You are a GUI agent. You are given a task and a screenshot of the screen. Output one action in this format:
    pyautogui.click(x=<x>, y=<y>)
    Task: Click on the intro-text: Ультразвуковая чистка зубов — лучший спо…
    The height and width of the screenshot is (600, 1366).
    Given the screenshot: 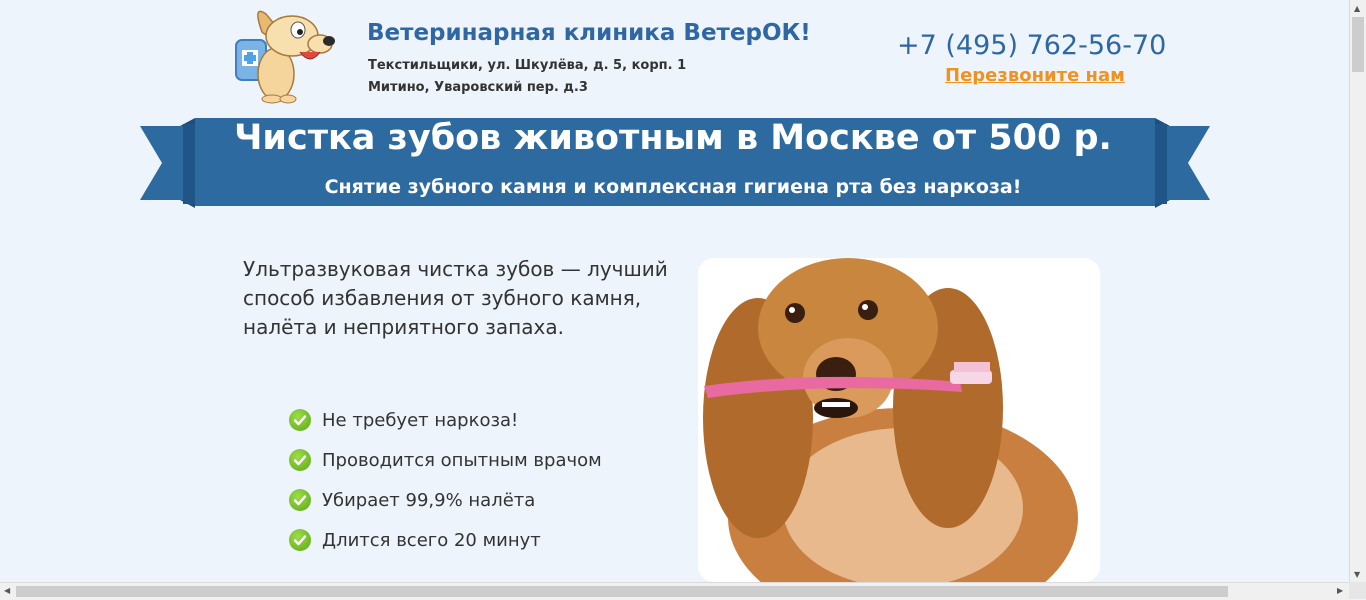 What is the action you would take?
    pyautogui.click(x=455, y=298)
    